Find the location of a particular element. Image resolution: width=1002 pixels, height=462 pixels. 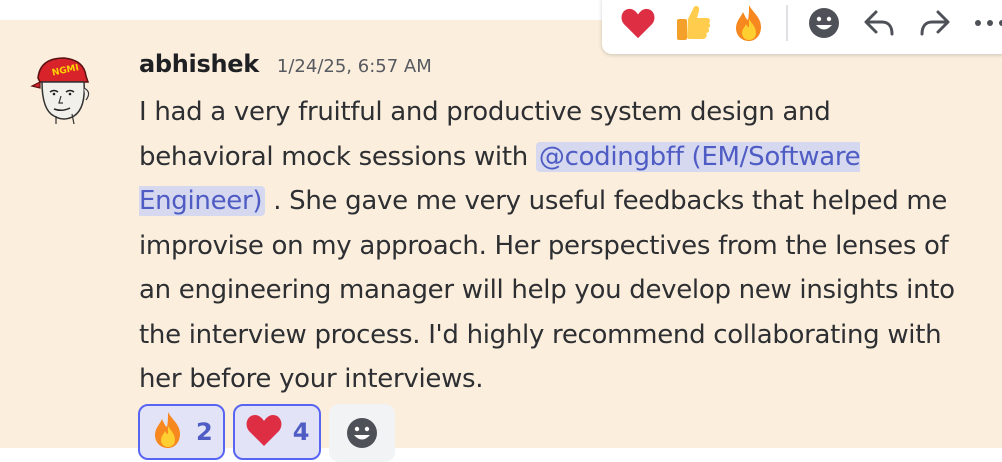

thumbs-up-icon is located at coordinates (694, 23).